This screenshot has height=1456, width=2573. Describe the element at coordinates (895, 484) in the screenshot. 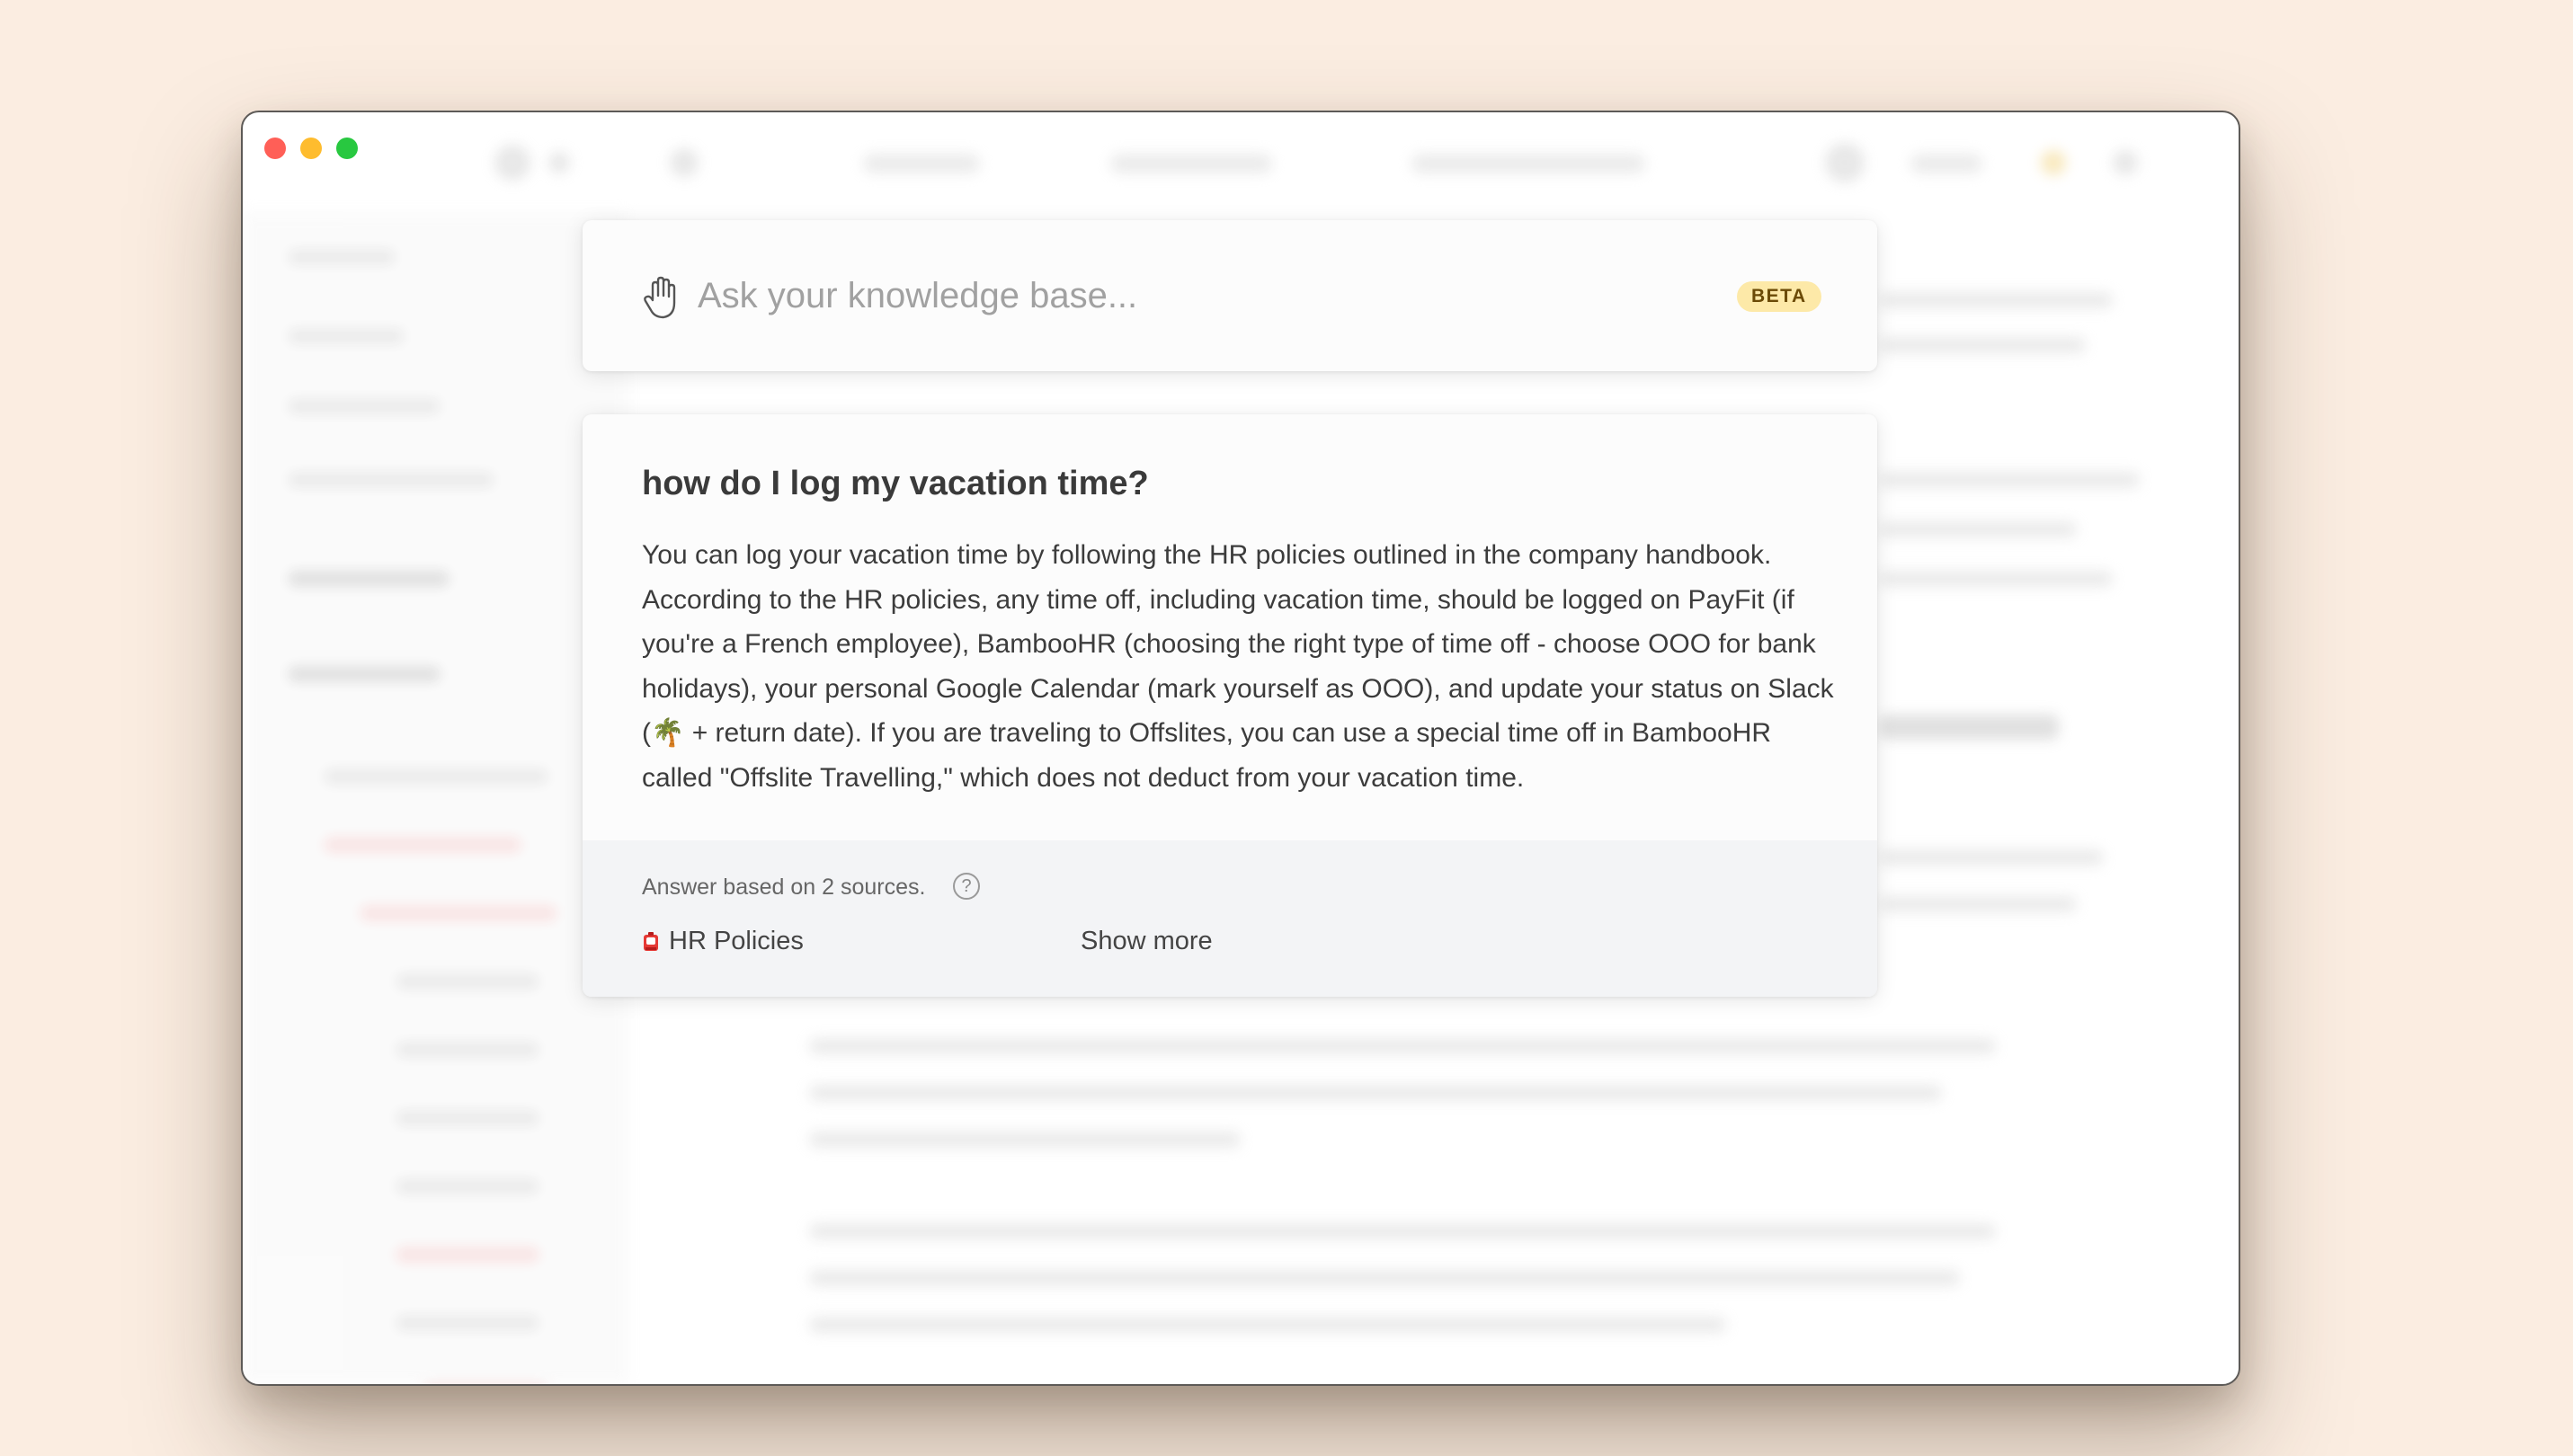

I see `question-title: how do I log my vacation time?` at that location.